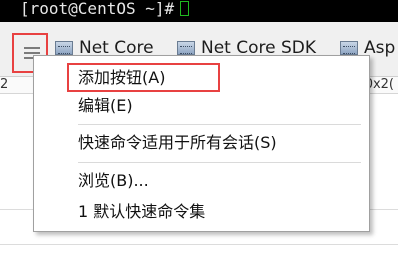 The image size is (398, 257). What do you see at coordinates (199, 244) in the screenshot?
I see `divider` at bounding box center [199, 244].